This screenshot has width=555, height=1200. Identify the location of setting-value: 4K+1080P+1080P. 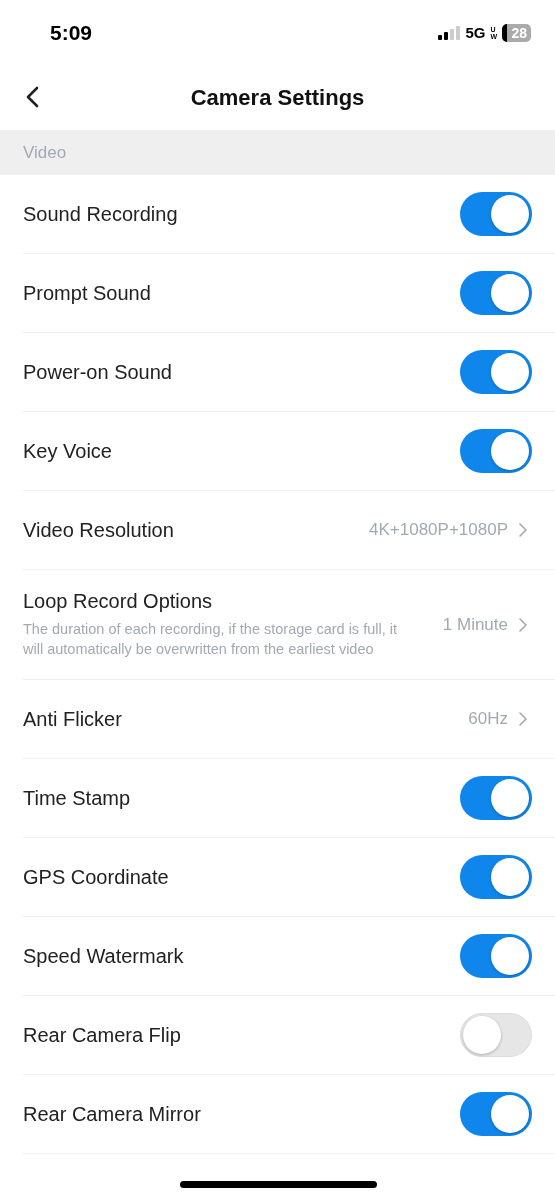
(438, 530).